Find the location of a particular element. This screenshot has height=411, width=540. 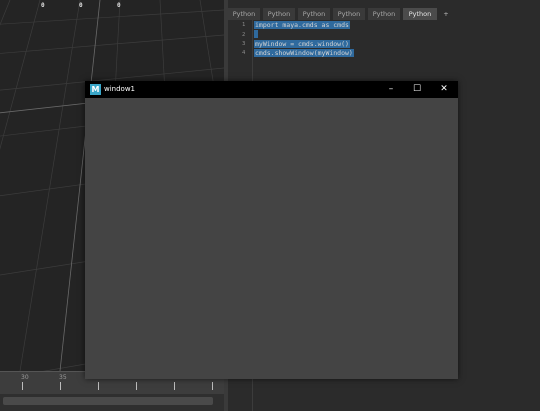

line-number: 2 is located at coordinates (244, 35).